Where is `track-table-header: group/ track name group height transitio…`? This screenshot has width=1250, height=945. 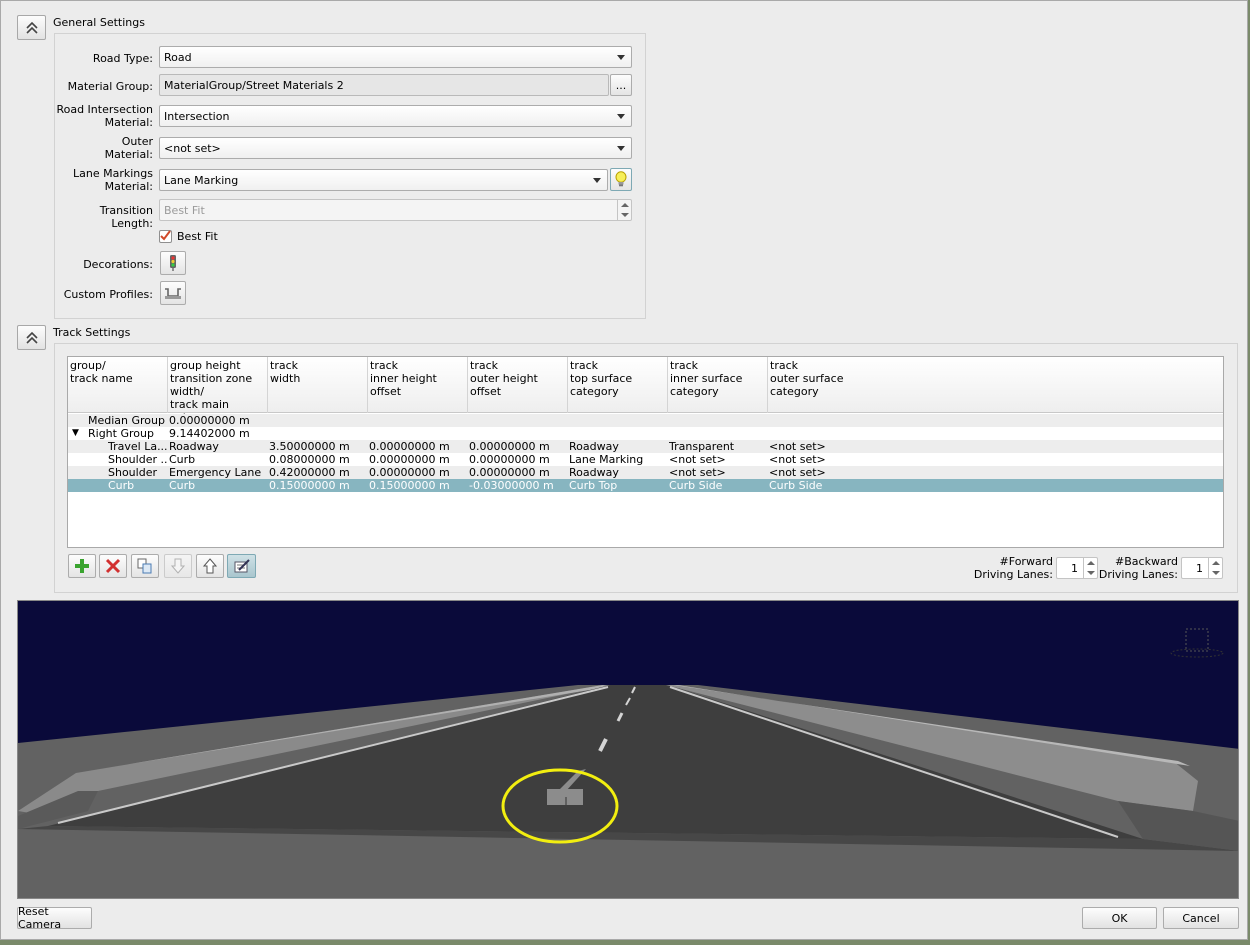 track-table-header: group/ track name group height transitio… is located at coordinates (645, 390).